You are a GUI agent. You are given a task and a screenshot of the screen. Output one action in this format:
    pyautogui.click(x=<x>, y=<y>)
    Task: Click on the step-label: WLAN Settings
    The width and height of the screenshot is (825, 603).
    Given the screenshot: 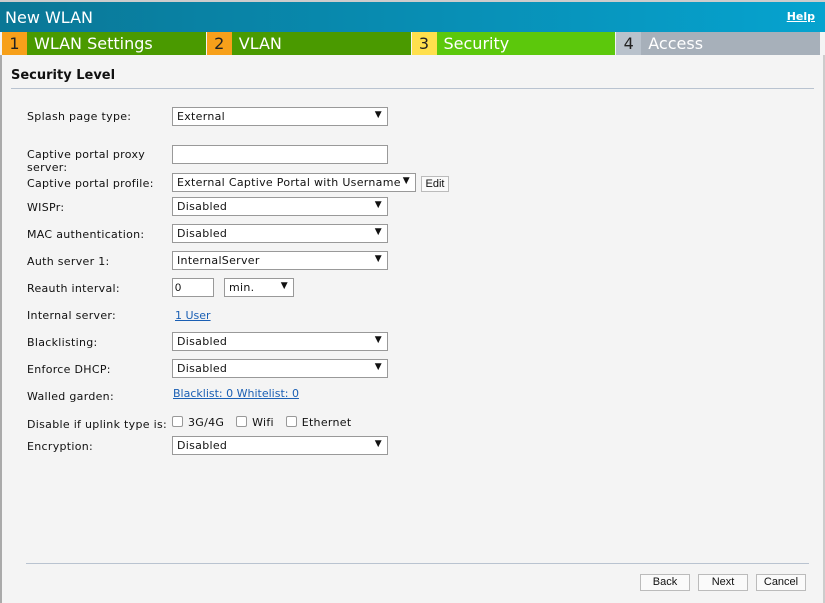 What is the action you would take?
    pyautogui.click(x=93, y=43)
    